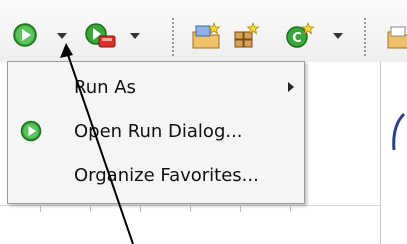  I want to click on new-class-icon: C, so click(300, 36).